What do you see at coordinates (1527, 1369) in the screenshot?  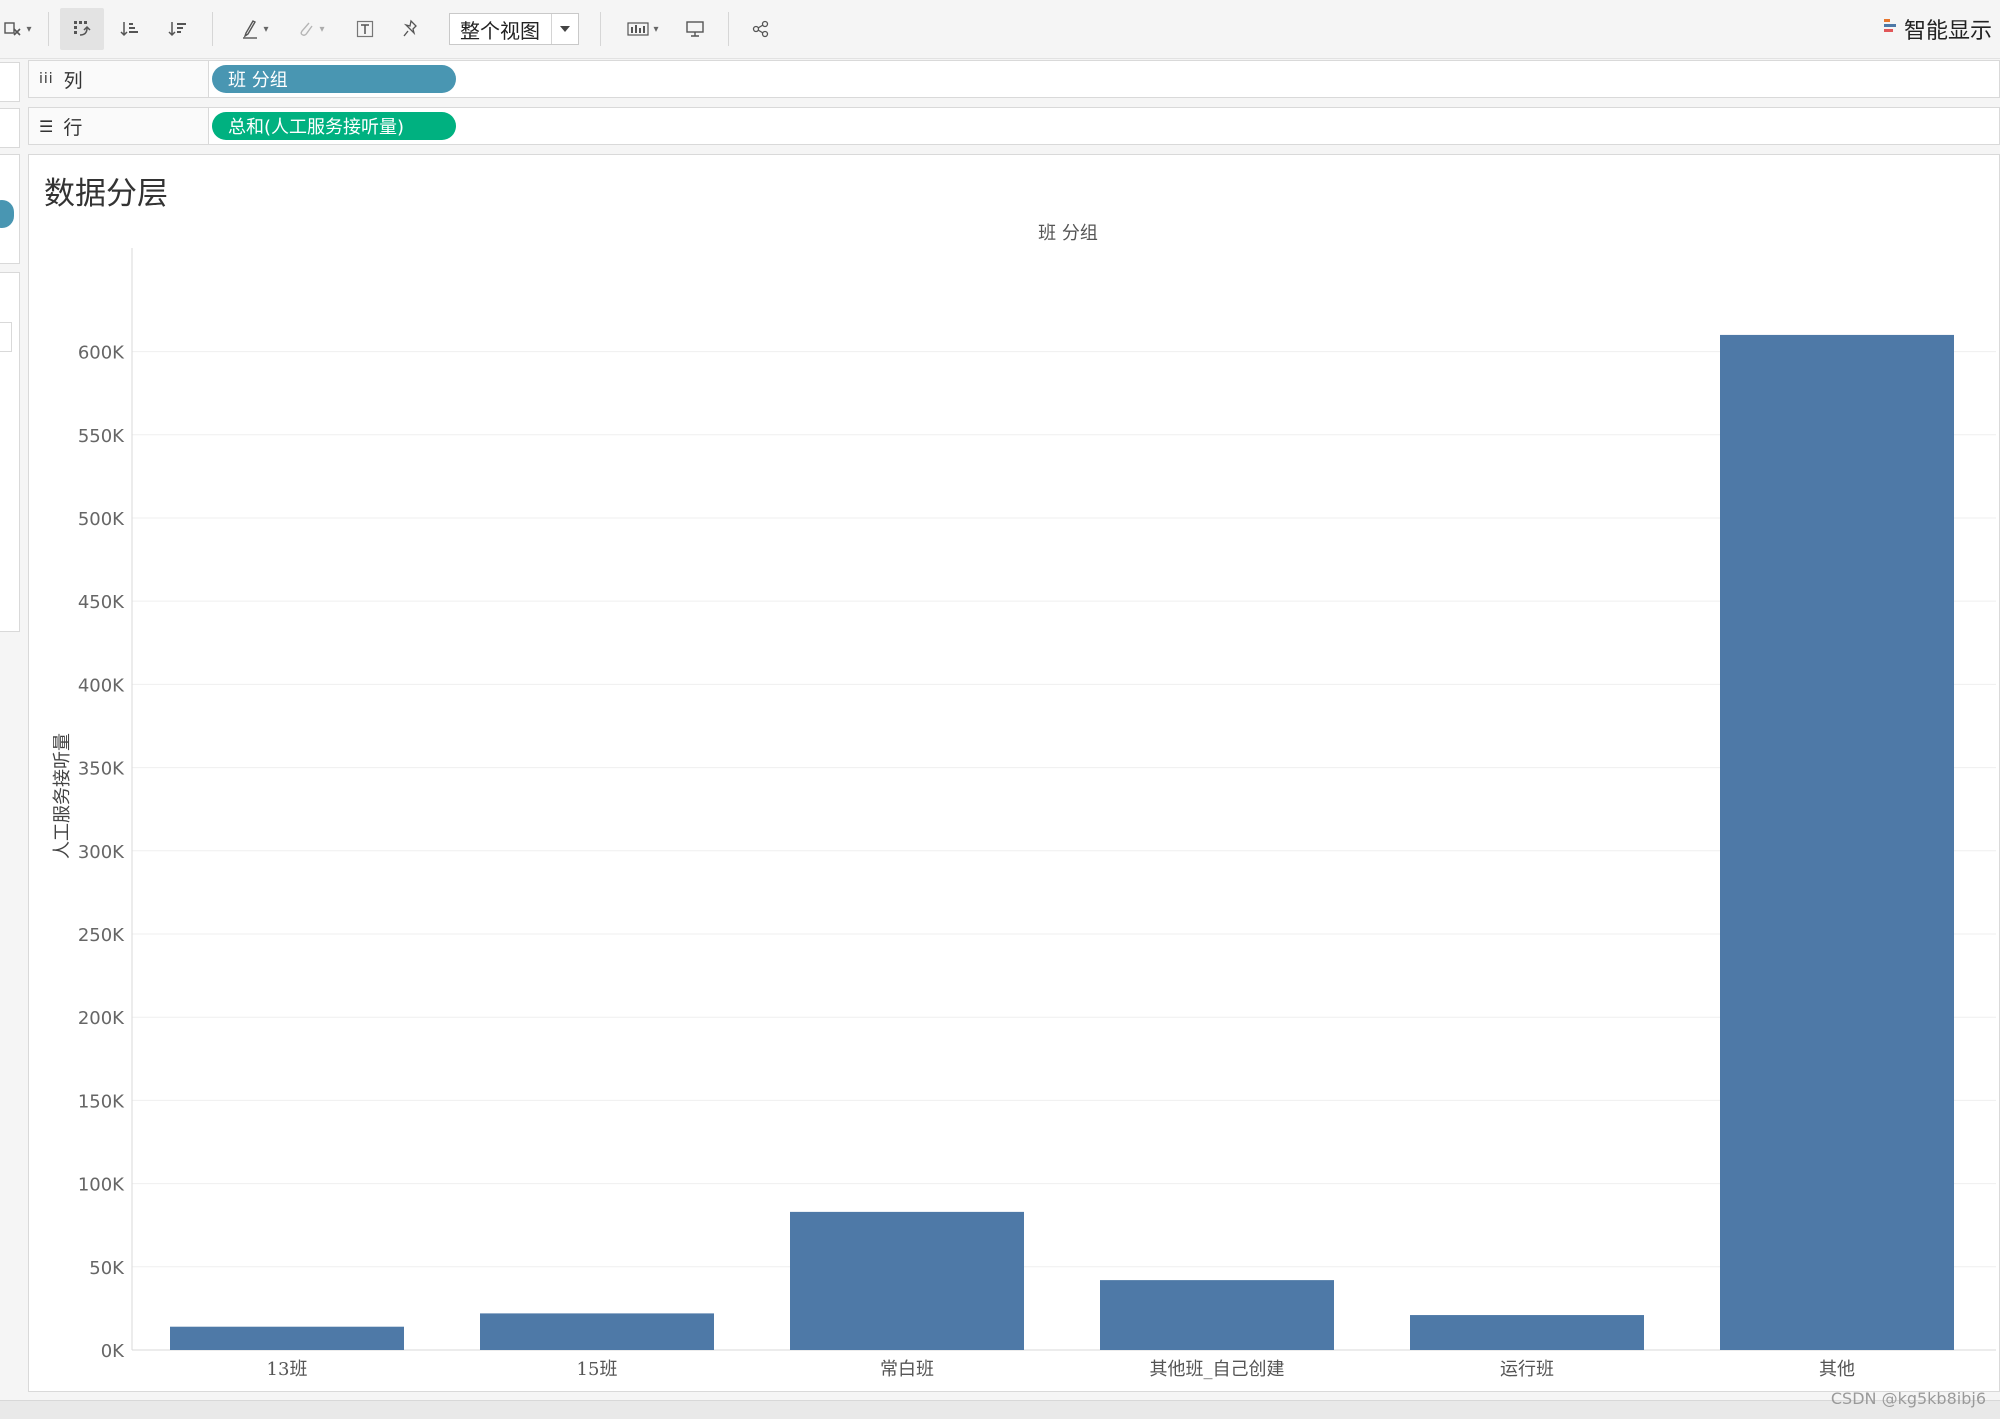 I see `x-tick-label: 运行班` at bounding box center [1527, 1369].